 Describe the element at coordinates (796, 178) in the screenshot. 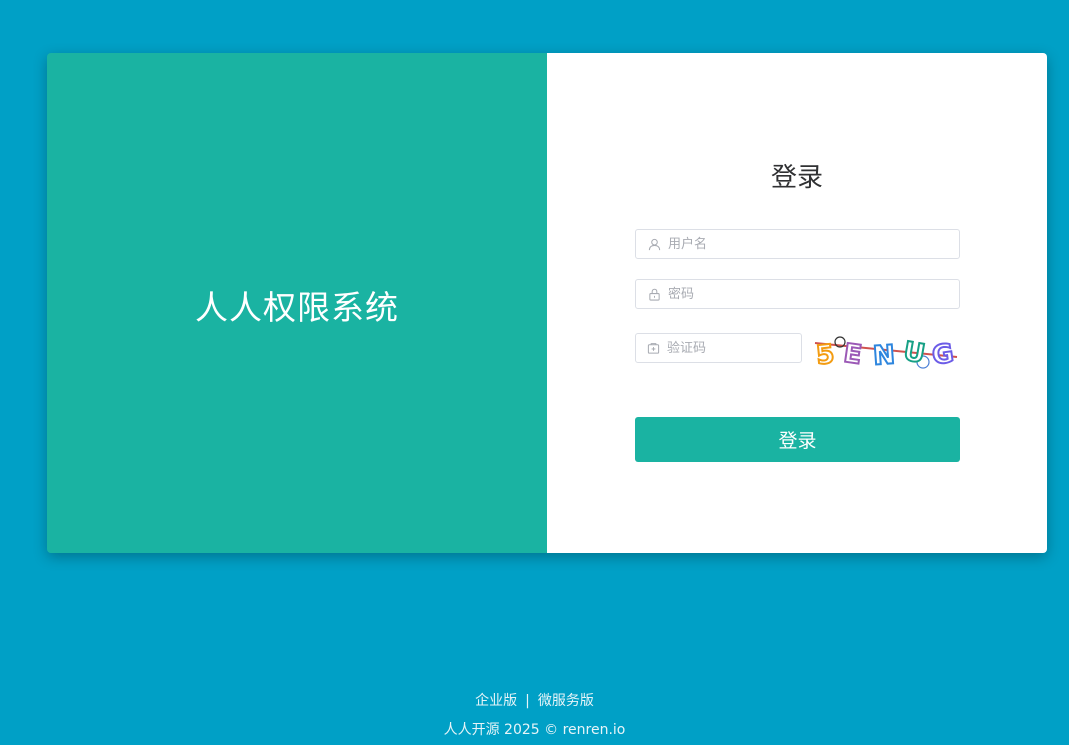

I see `login-title: 登录` at that location.